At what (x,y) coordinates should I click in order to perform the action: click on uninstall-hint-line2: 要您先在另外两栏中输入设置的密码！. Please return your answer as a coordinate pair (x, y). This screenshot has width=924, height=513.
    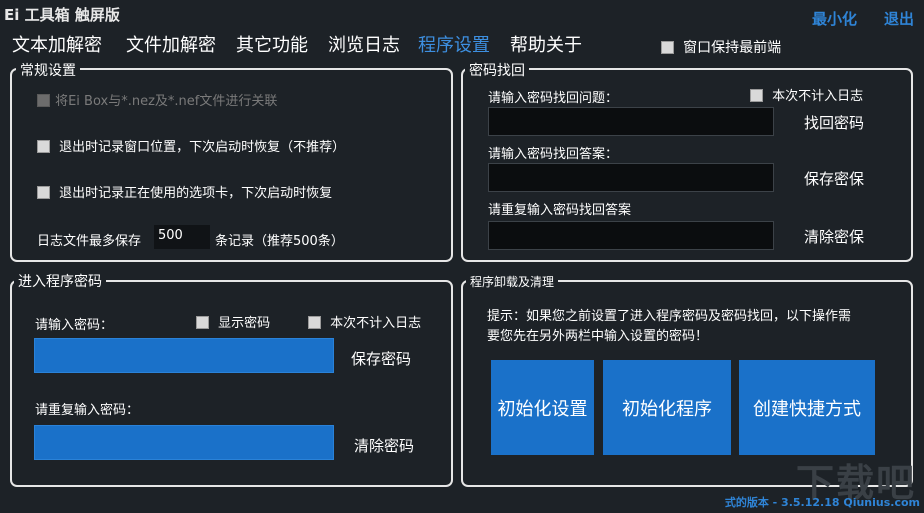
    Looking at the image, I should click on (598, 336).